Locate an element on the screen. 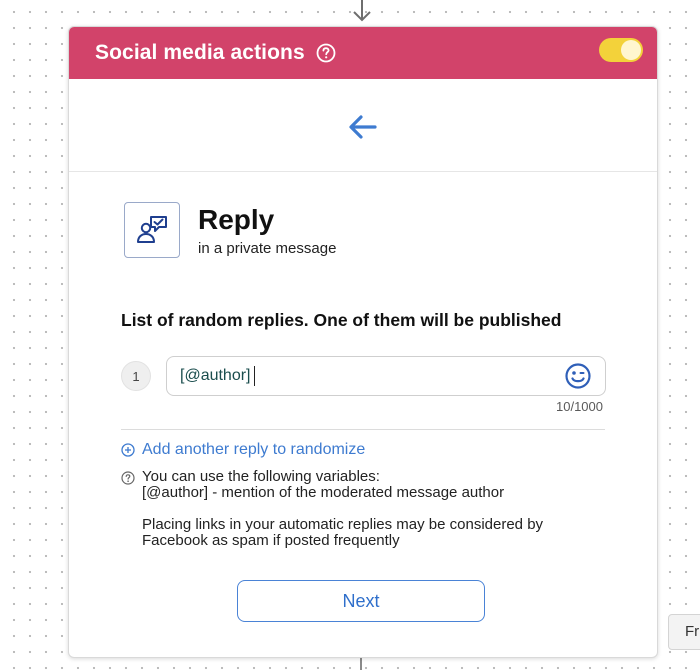 This screenshot has width=700, height=670. card-title: Social media actions is located at coordinates (200, 52).